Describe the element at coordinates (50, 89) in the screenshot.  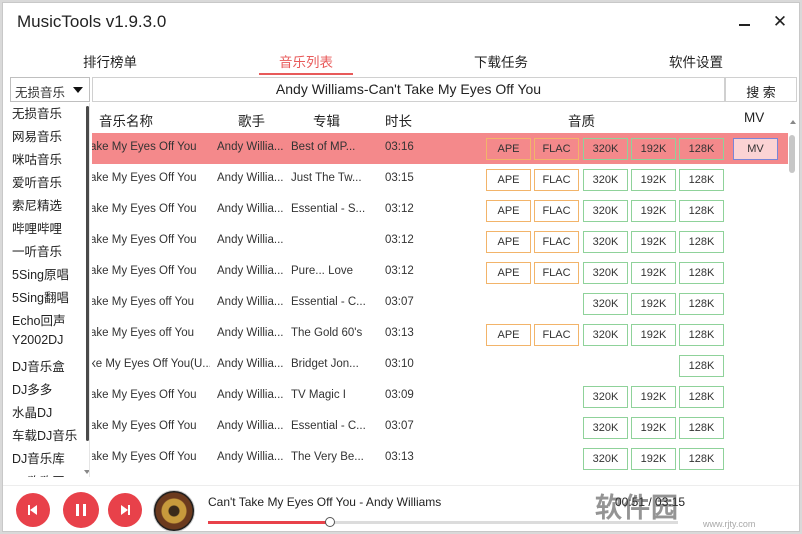
I see `source-select: 无损音乐` at that location.